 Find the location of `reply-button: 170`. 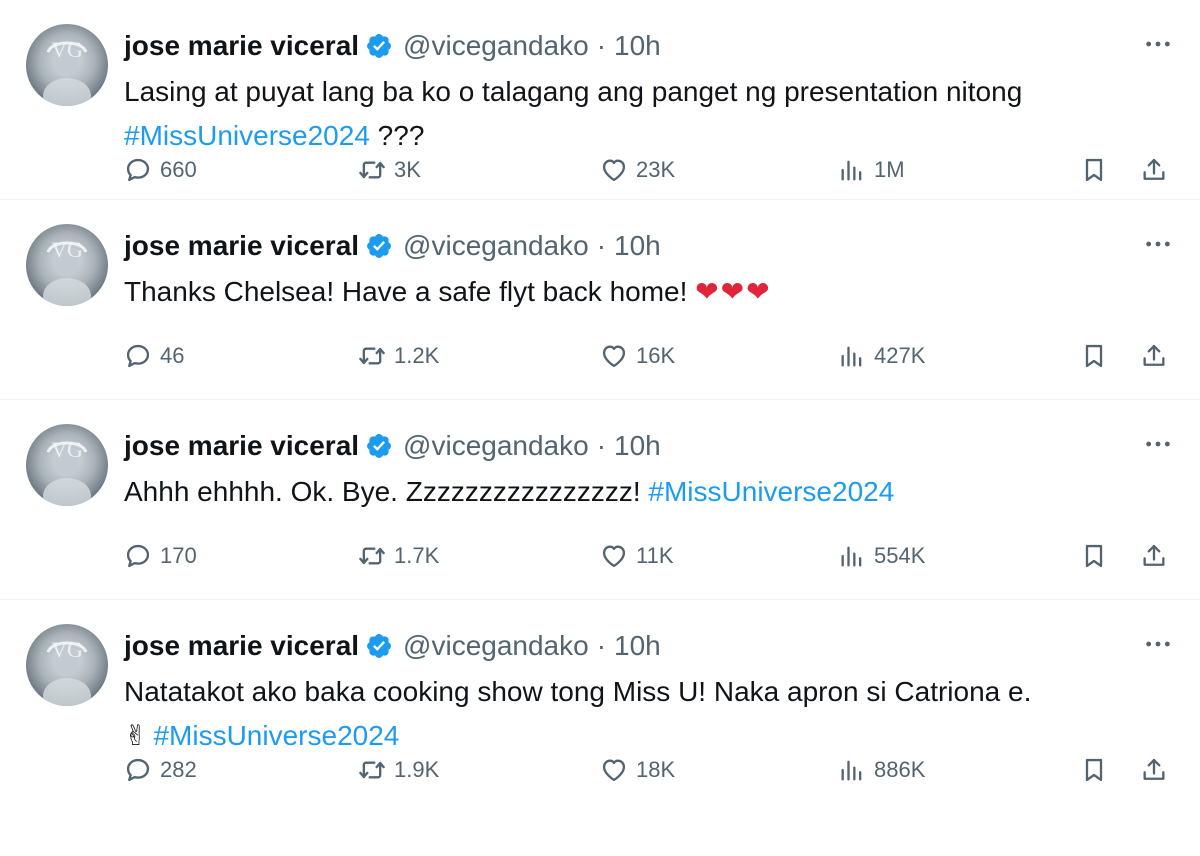

reply-button: 170 is located at coordinates (160, 556).